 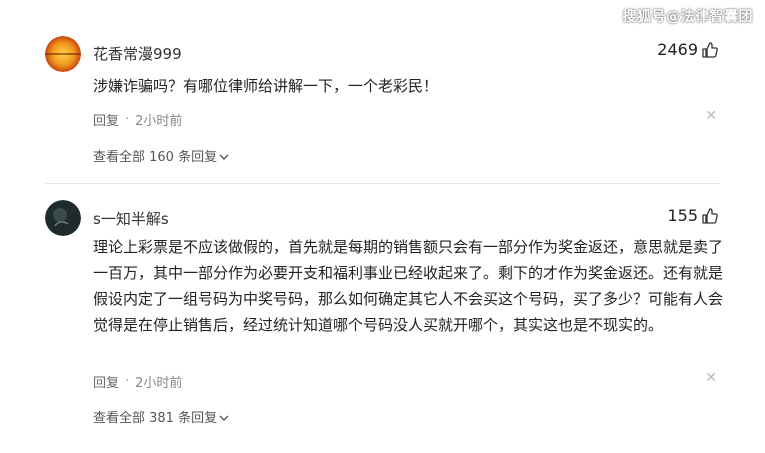 I want to click on like-button: 155, so click(x=693, y=215).